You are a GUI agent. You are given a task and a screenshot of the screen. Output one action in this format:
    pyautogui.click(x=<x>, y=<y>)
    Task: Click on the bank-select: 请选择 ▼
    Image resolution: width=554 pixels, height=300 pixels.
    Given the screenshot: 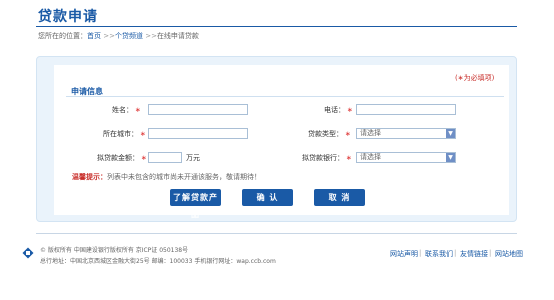 What is the action you would take?
    pyautogui.click(x=406, y=157)
    